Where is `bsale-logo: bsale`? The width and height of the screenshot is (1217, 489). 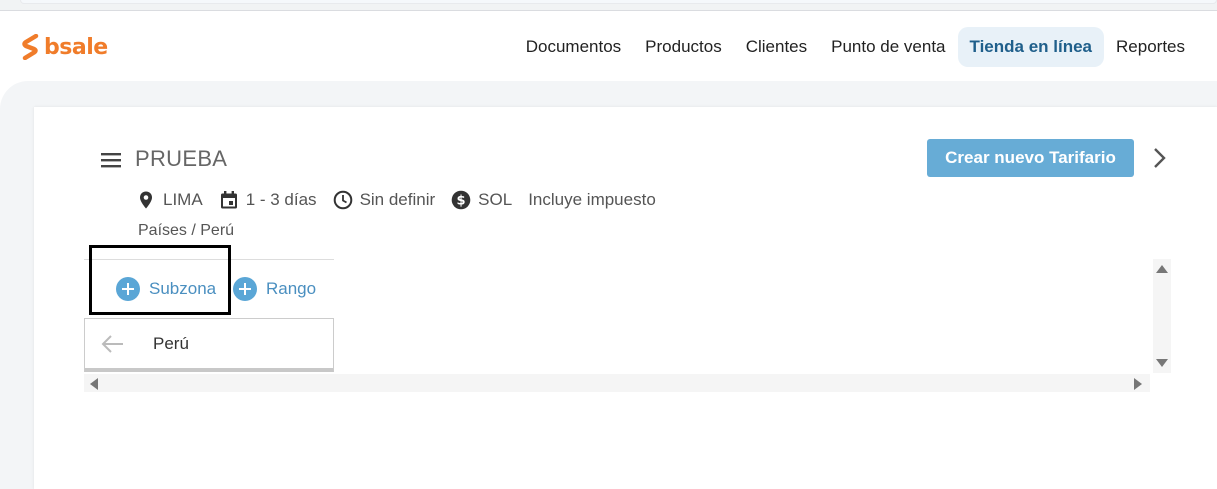
bsale-logo: bsale is located at coordinates (65, 47).